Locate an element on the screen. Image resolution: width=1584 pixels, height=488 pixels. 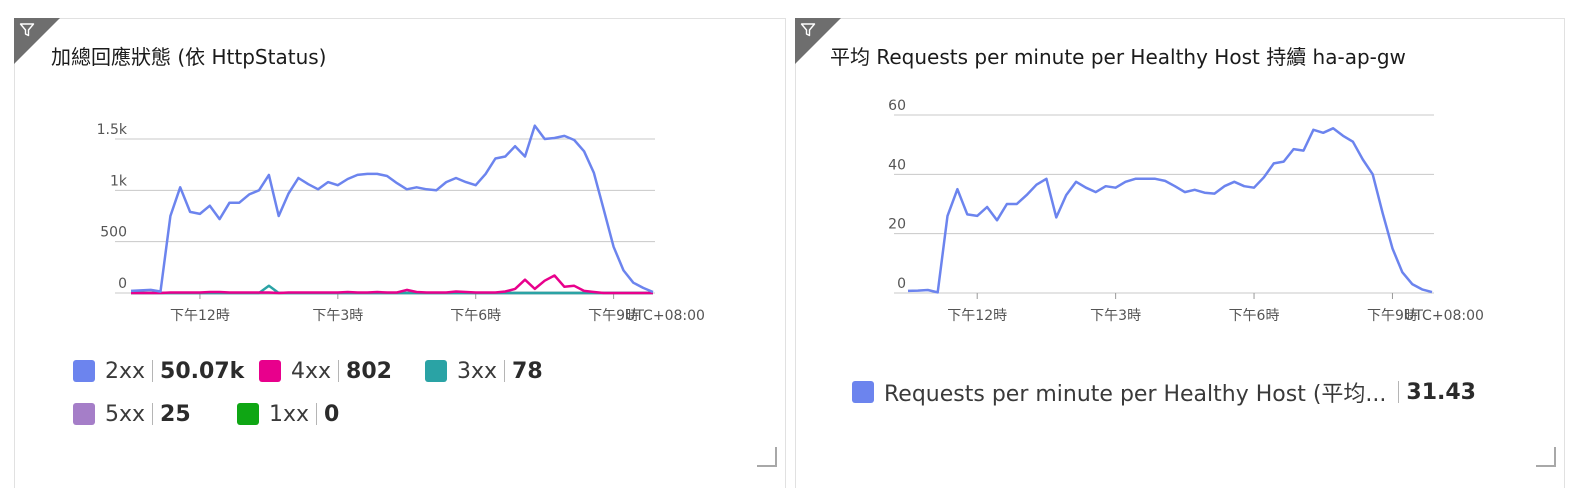
series-line-requests-per-minute-per-healthy-host- is located at coordinates (1170, 210).